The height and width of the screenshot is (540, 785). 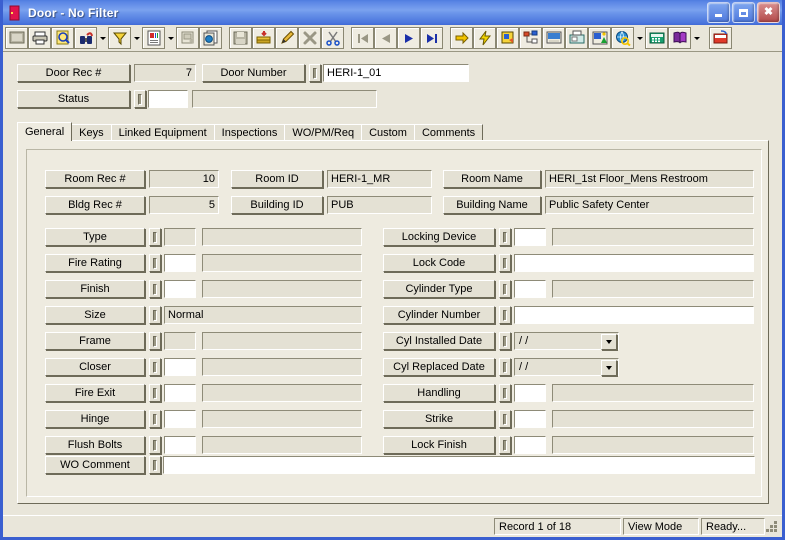 What do you see at coordinates (39, 38) in the screenshot?
I see `print-icon` at bounding box center [39, 38].